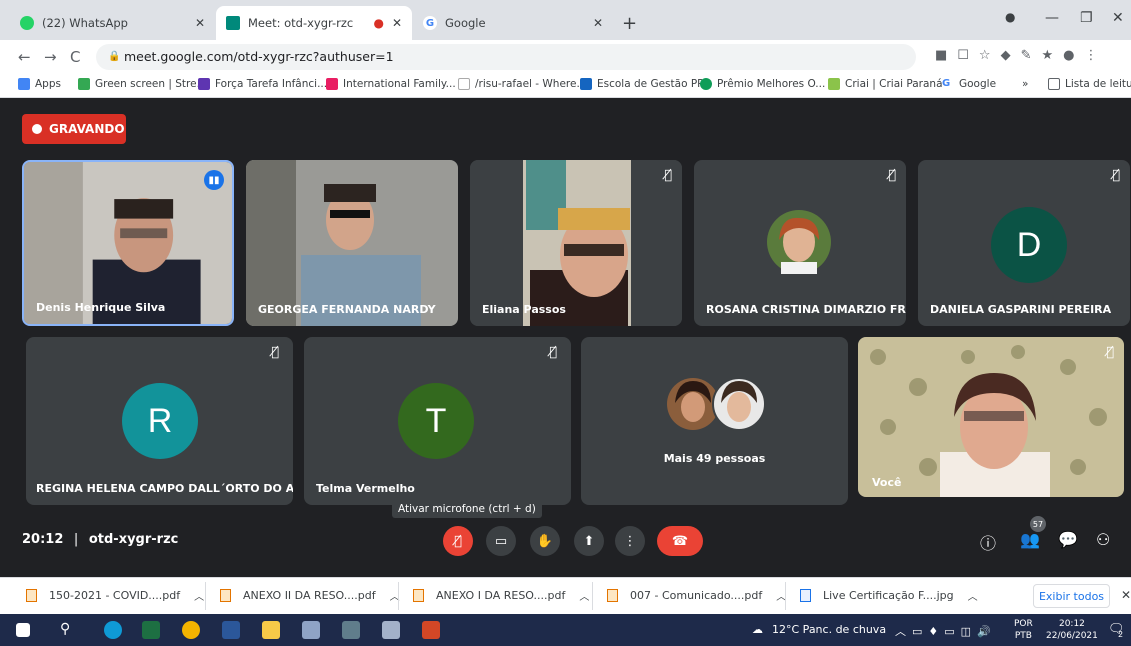  I want to click on download-item: 007 - Comunicado....pdf ︿, so click(696, 595).